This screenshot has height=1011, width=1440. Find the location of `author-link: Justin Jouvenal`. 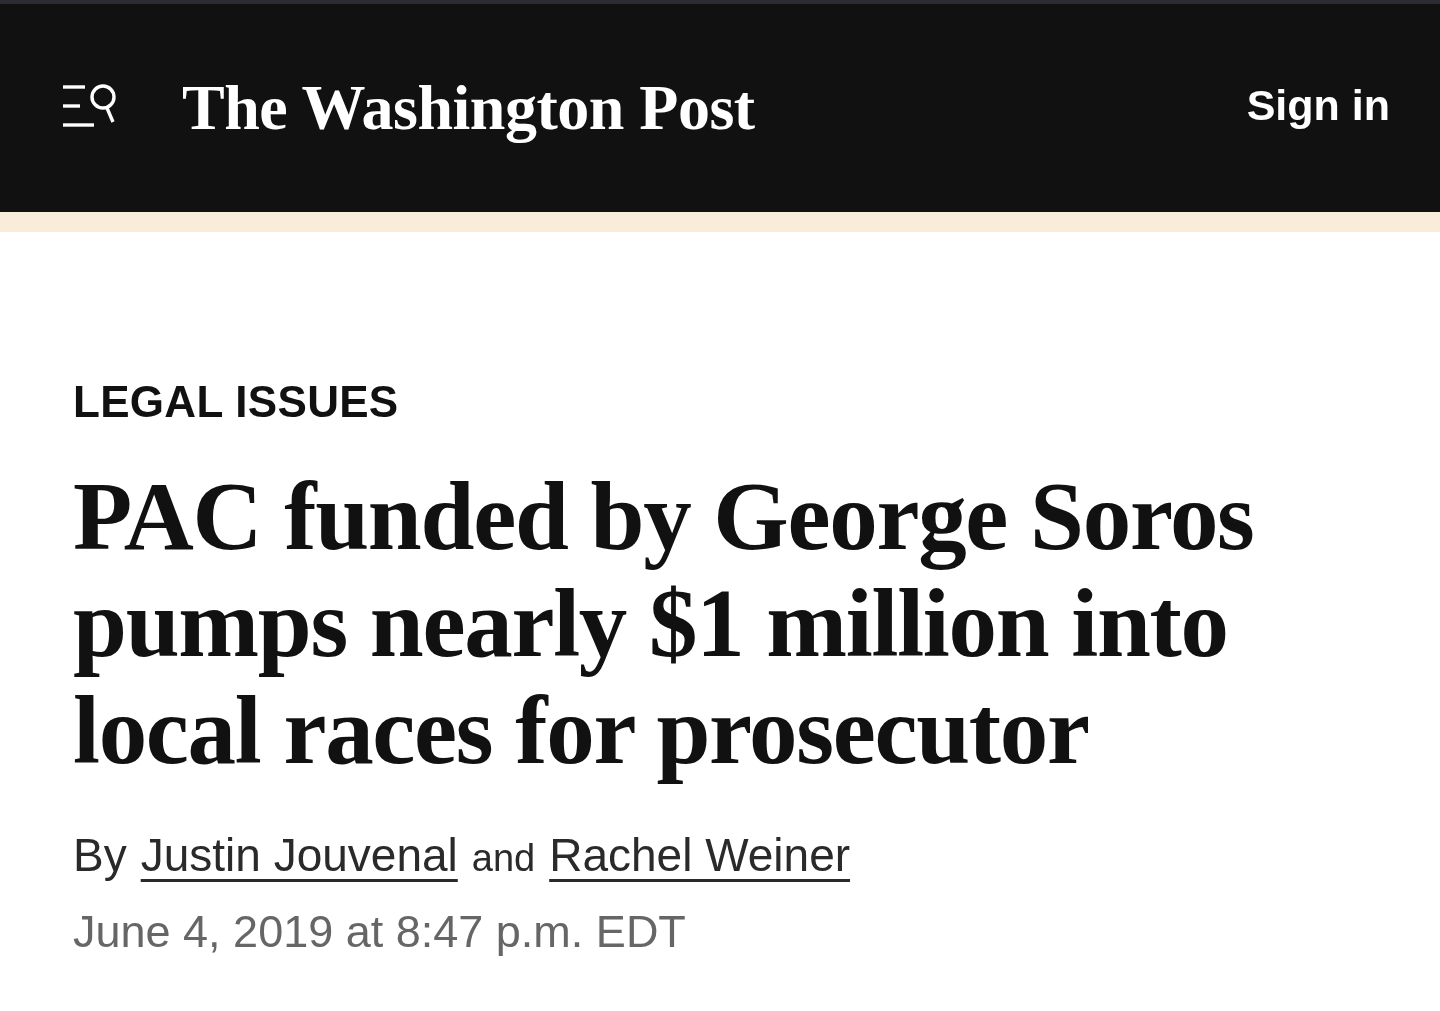

author-link: Justin Jouvenal is located at coordinates (299, 855).